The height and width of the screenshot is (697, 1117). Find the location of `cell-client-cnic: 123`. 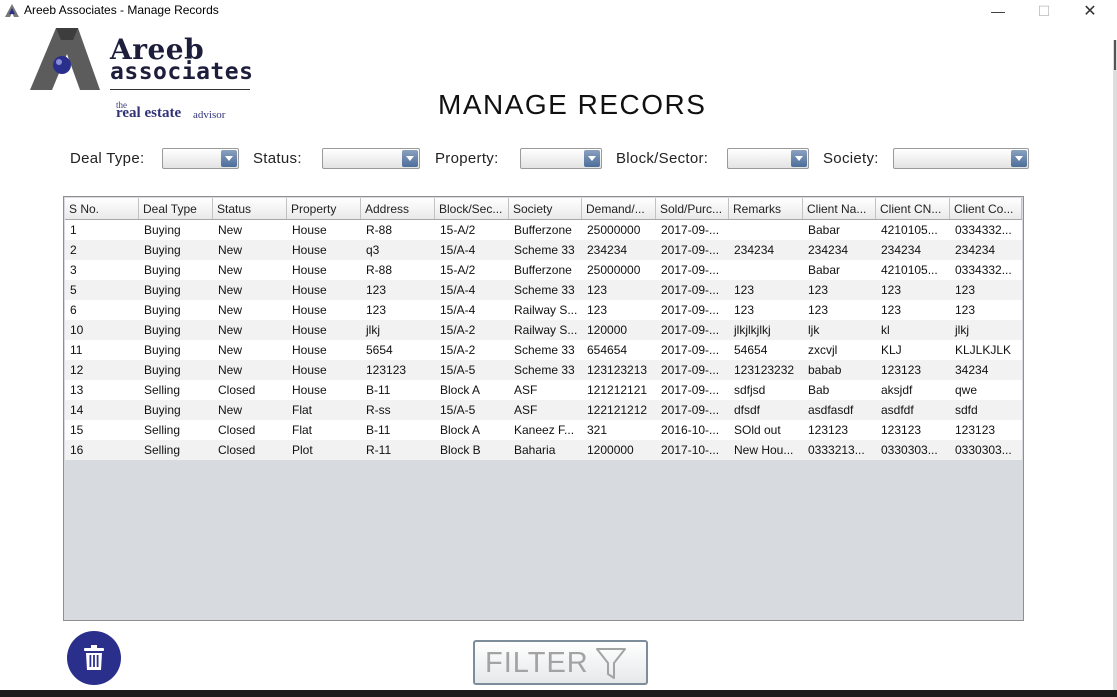

cell-client-cnic: 123 is located at coordinates (913, 290).